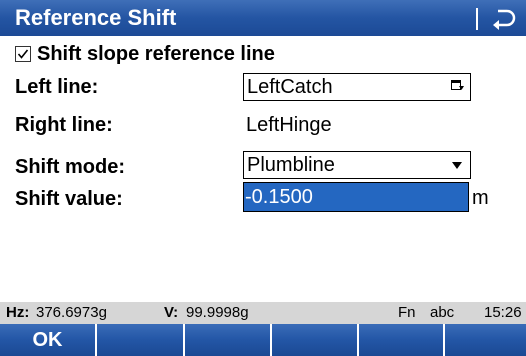 The width and height of the screenshot is (526, 356). Describe the element at coordinates (69, 199) in the screenshot. I see `shift-value-label: Shift value:` at that location.